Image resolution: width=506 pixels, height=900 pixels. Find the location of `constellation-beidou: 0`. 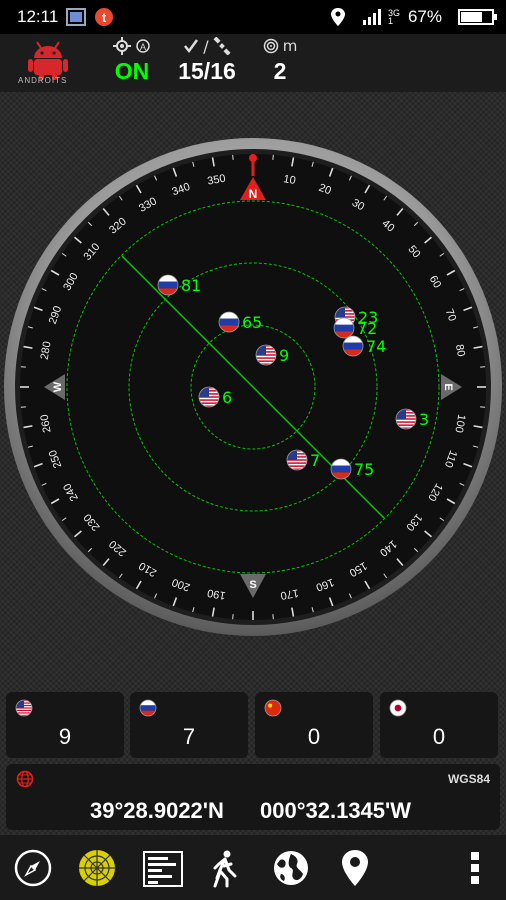

constellation-beidou: 0 is located at coordinates (314, 725).